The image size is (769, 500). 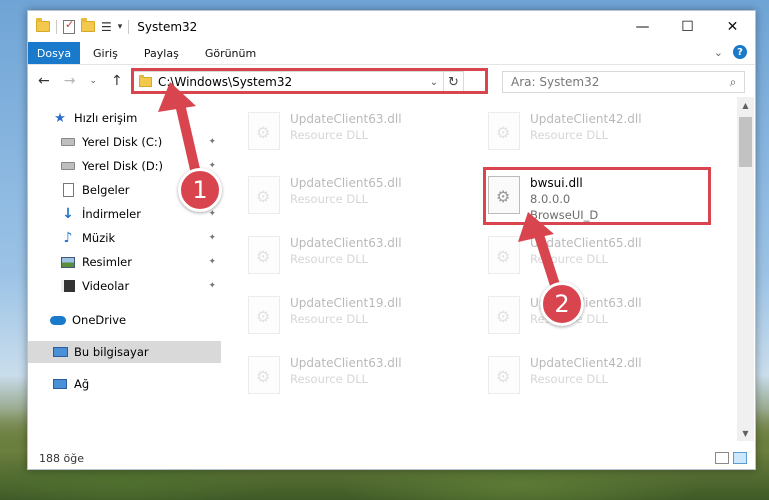 I want to click on sidebar-item-this-pc: Bu bilgisayar, so click(x=124, y=352).